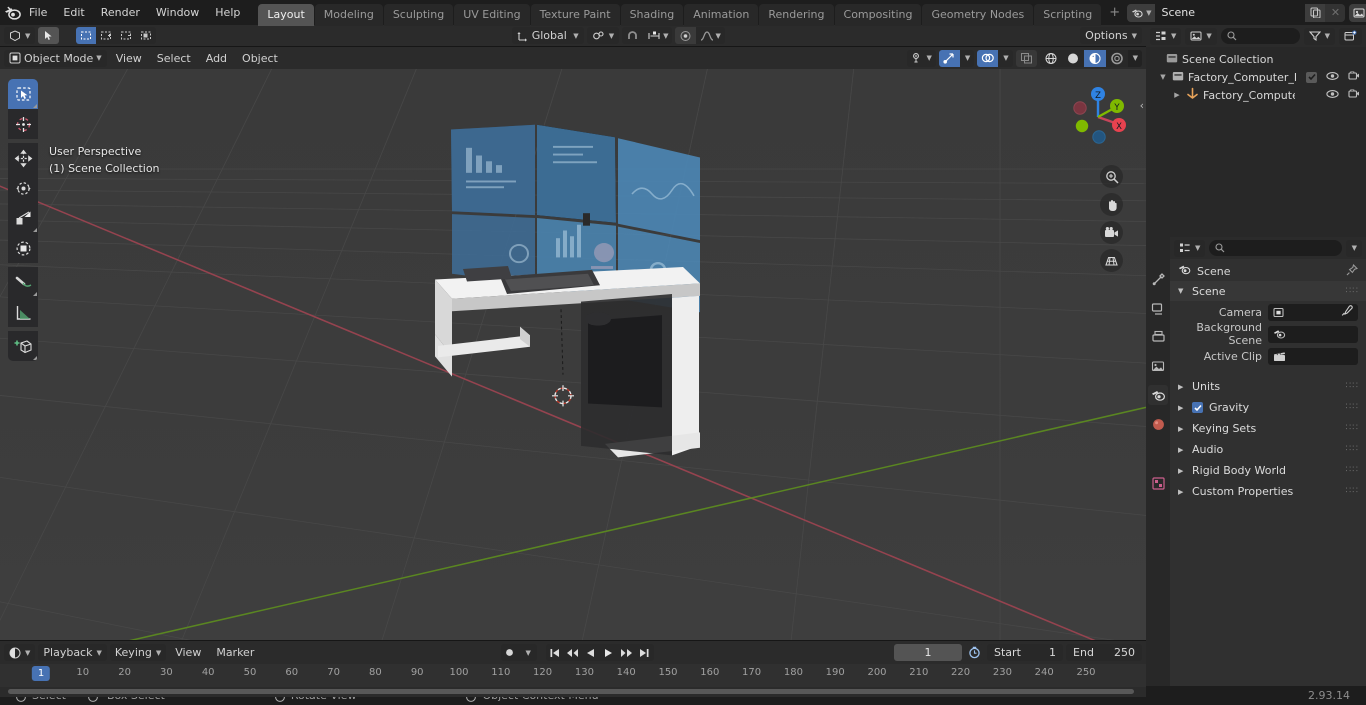 The height and width of the screenshot is (705, 1366). Describe the element at coordinates (1111, 204) in the screenshot. I see `pan-view-icon` at that location.